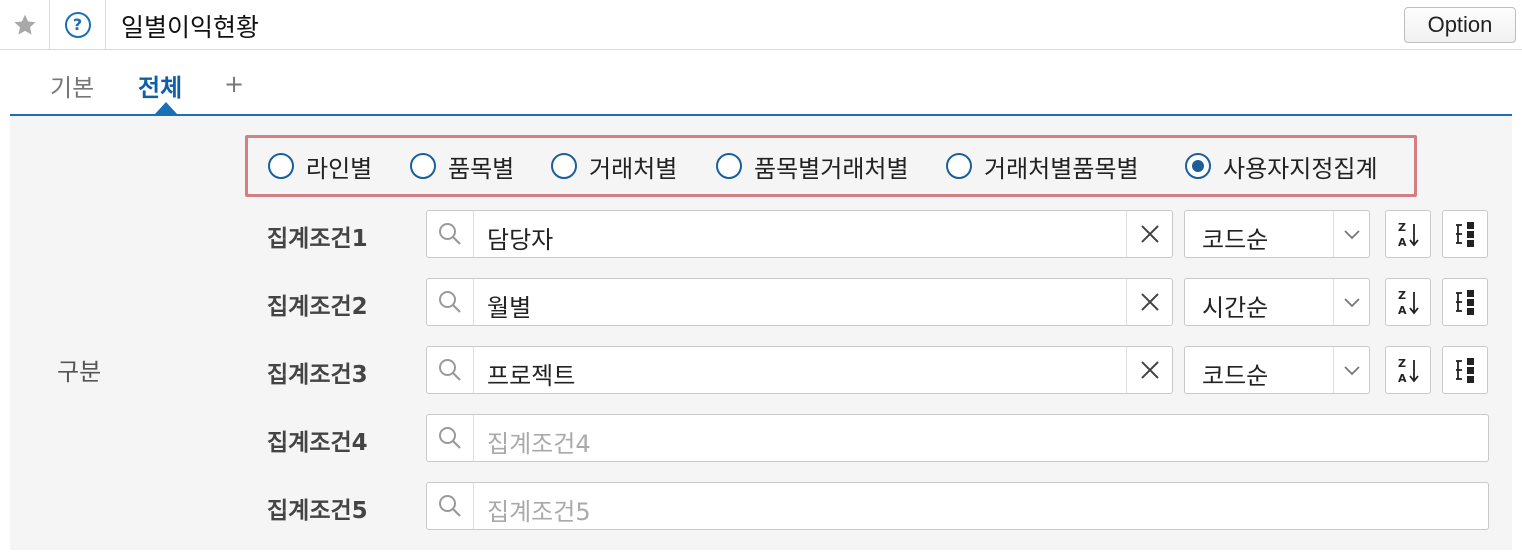  What do you see at coordinates (160, 85) in the screenshot?
I see `tab-all: 전체` at bounding box center [160, 85].